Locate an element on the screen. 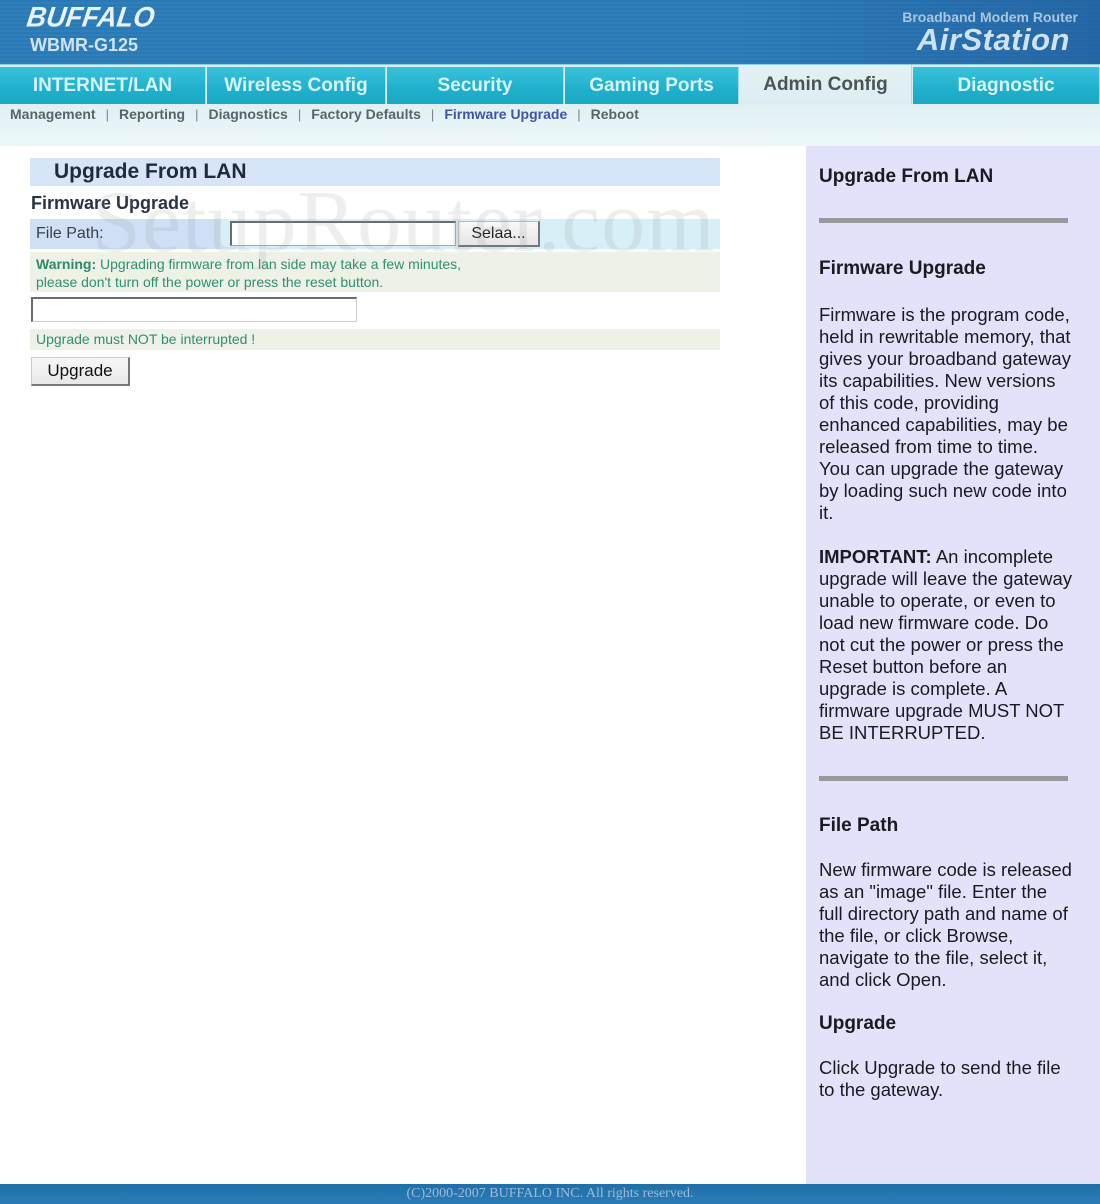 The height and width of the screenshot is (1204, 1100). section-title: Upgrade From LAN is located at coordinates (375, 172).